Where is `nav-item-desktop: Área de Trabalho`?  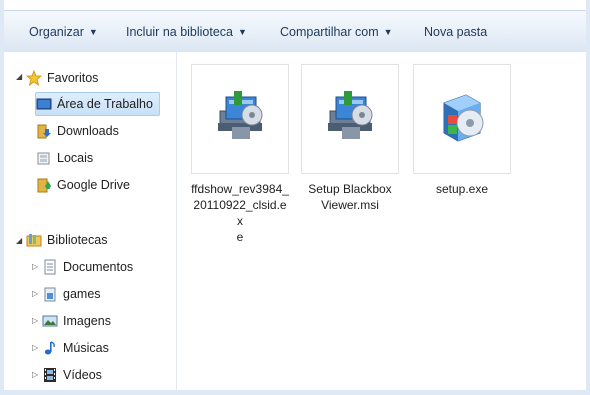
nav-item-desktop: Área de Trabalho is located at coordinates (97, 104).